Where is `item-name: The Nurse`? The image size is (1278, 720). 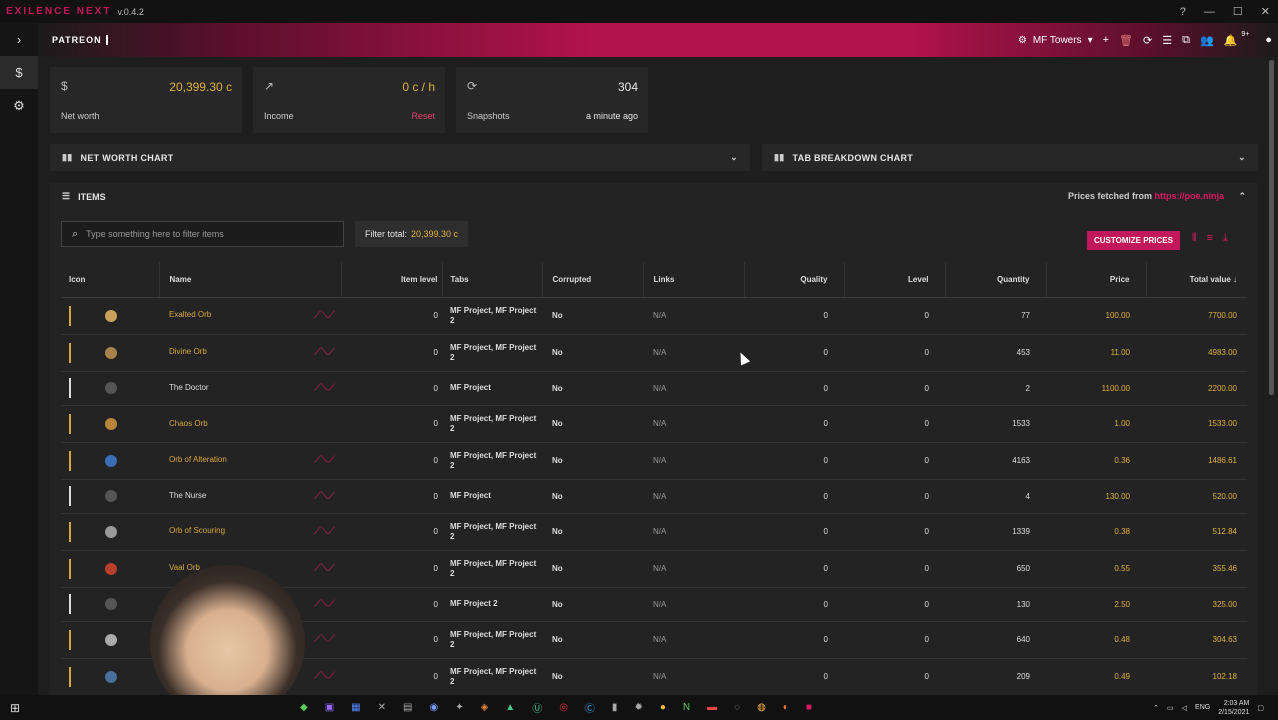
item-name: The Nurse is located at coordinates (187, 495).